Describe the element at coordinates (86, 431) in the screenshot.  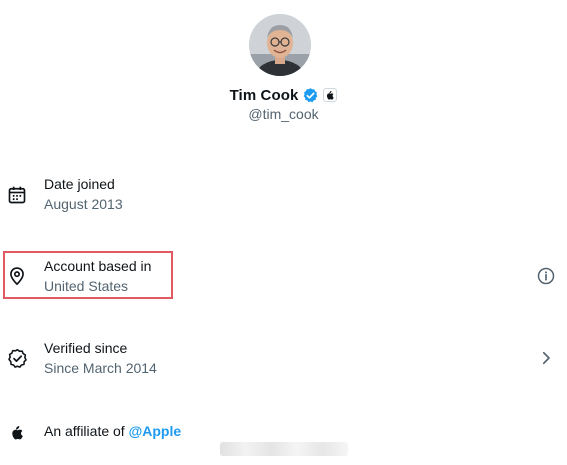
I see `affiliate-prefix: An affiliate of` at that location.